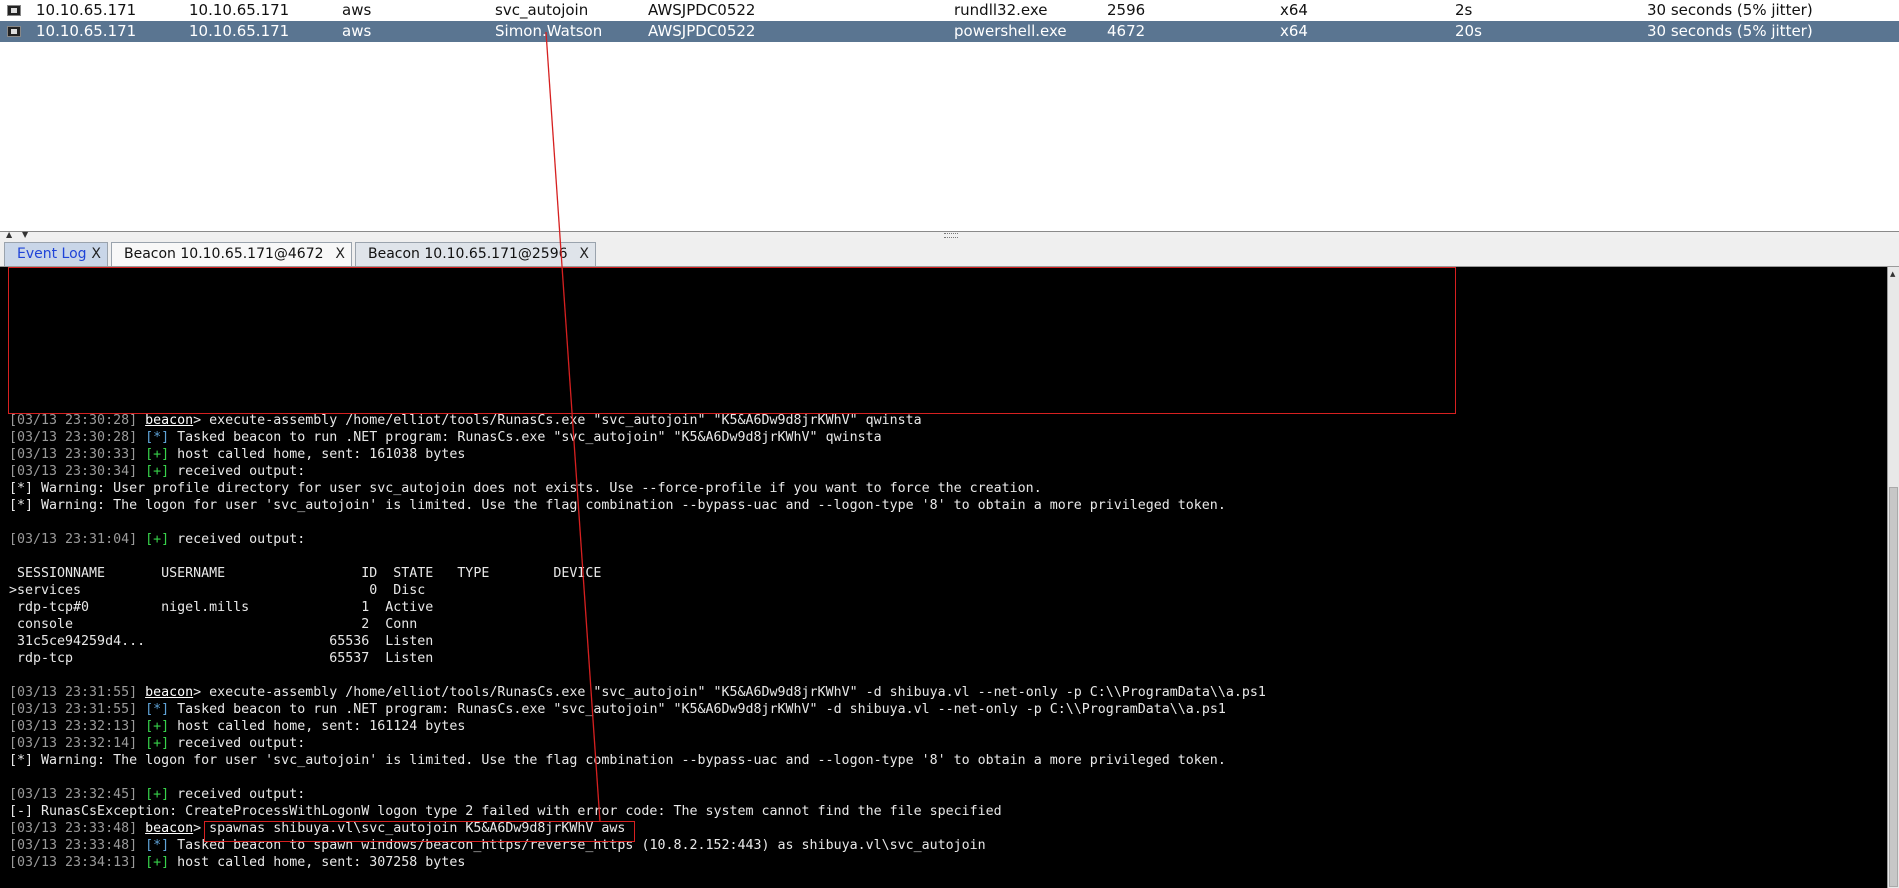 The image size is (1899, 888). Describe the element at coordinates (637, 539) in the screenshot. I see `console-line: [03/13 23:31:04] [+] received output:` at that location.